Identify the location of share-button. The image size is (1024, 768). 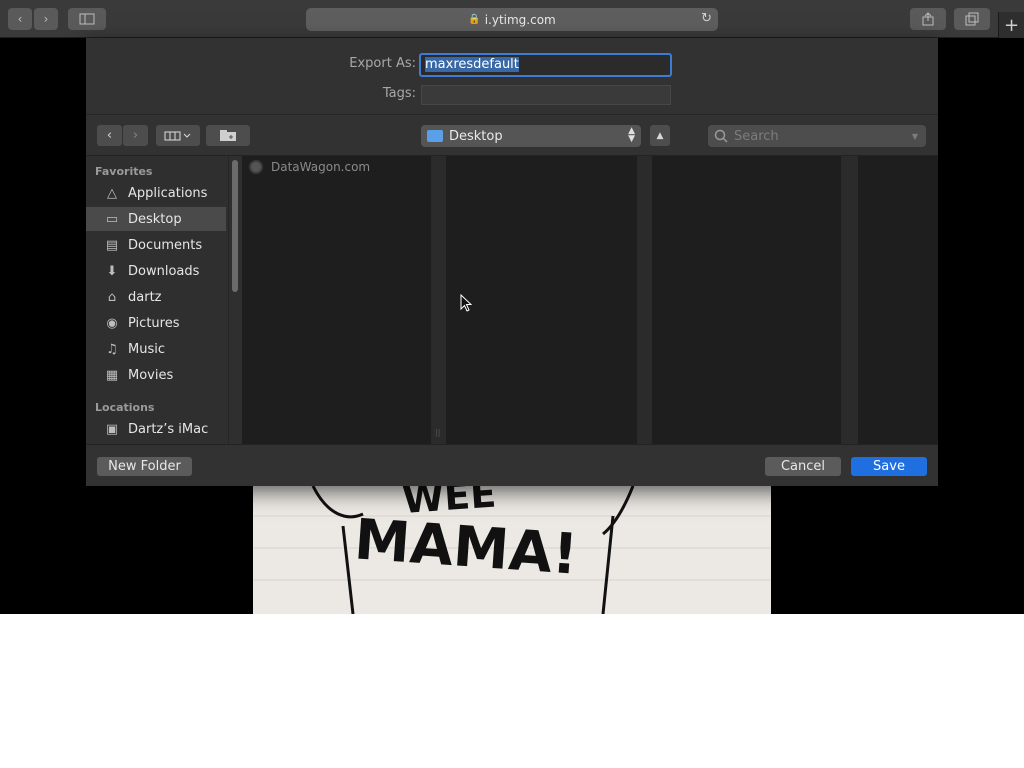
(928, 19).